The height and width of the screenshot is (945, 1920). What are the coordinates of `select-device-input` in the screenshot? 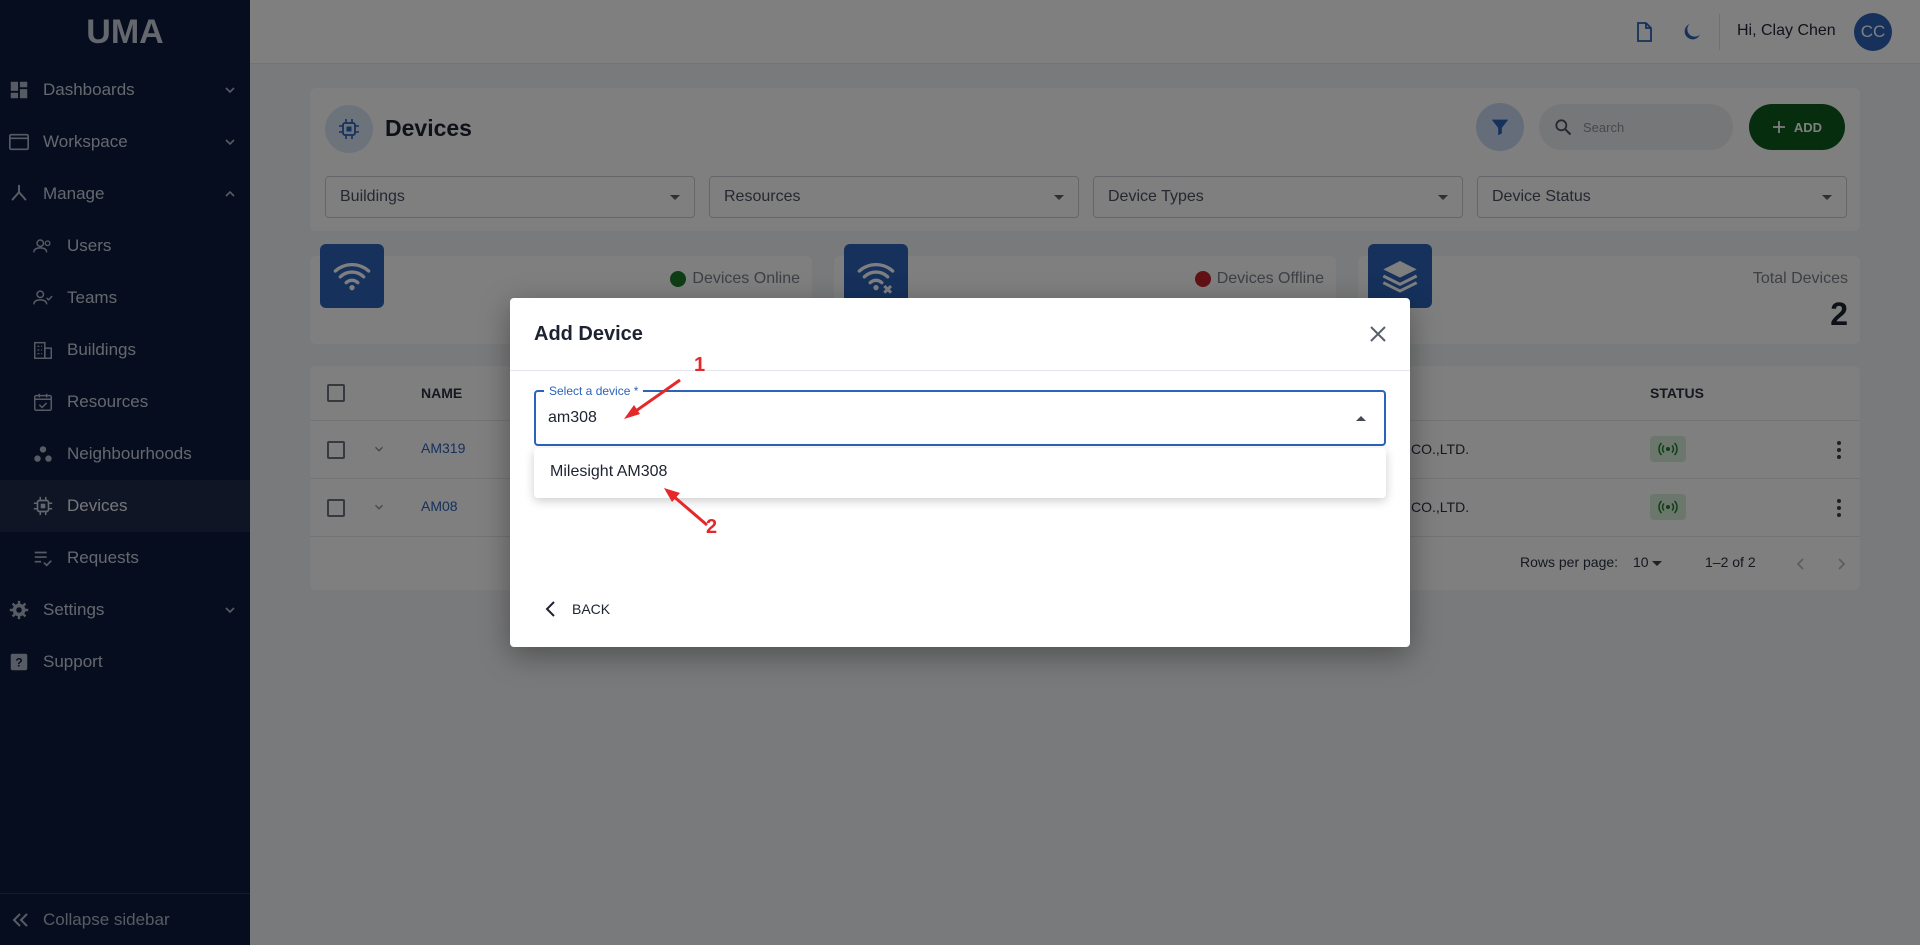 It's located at (928, 418).